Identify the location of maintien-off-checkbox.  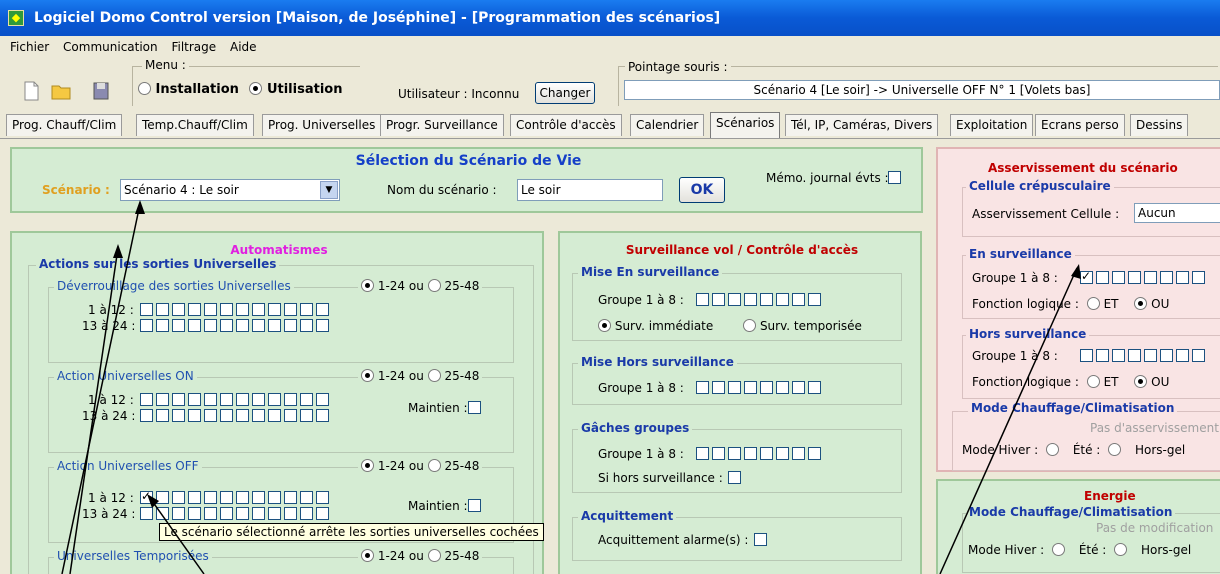
(474, 505).